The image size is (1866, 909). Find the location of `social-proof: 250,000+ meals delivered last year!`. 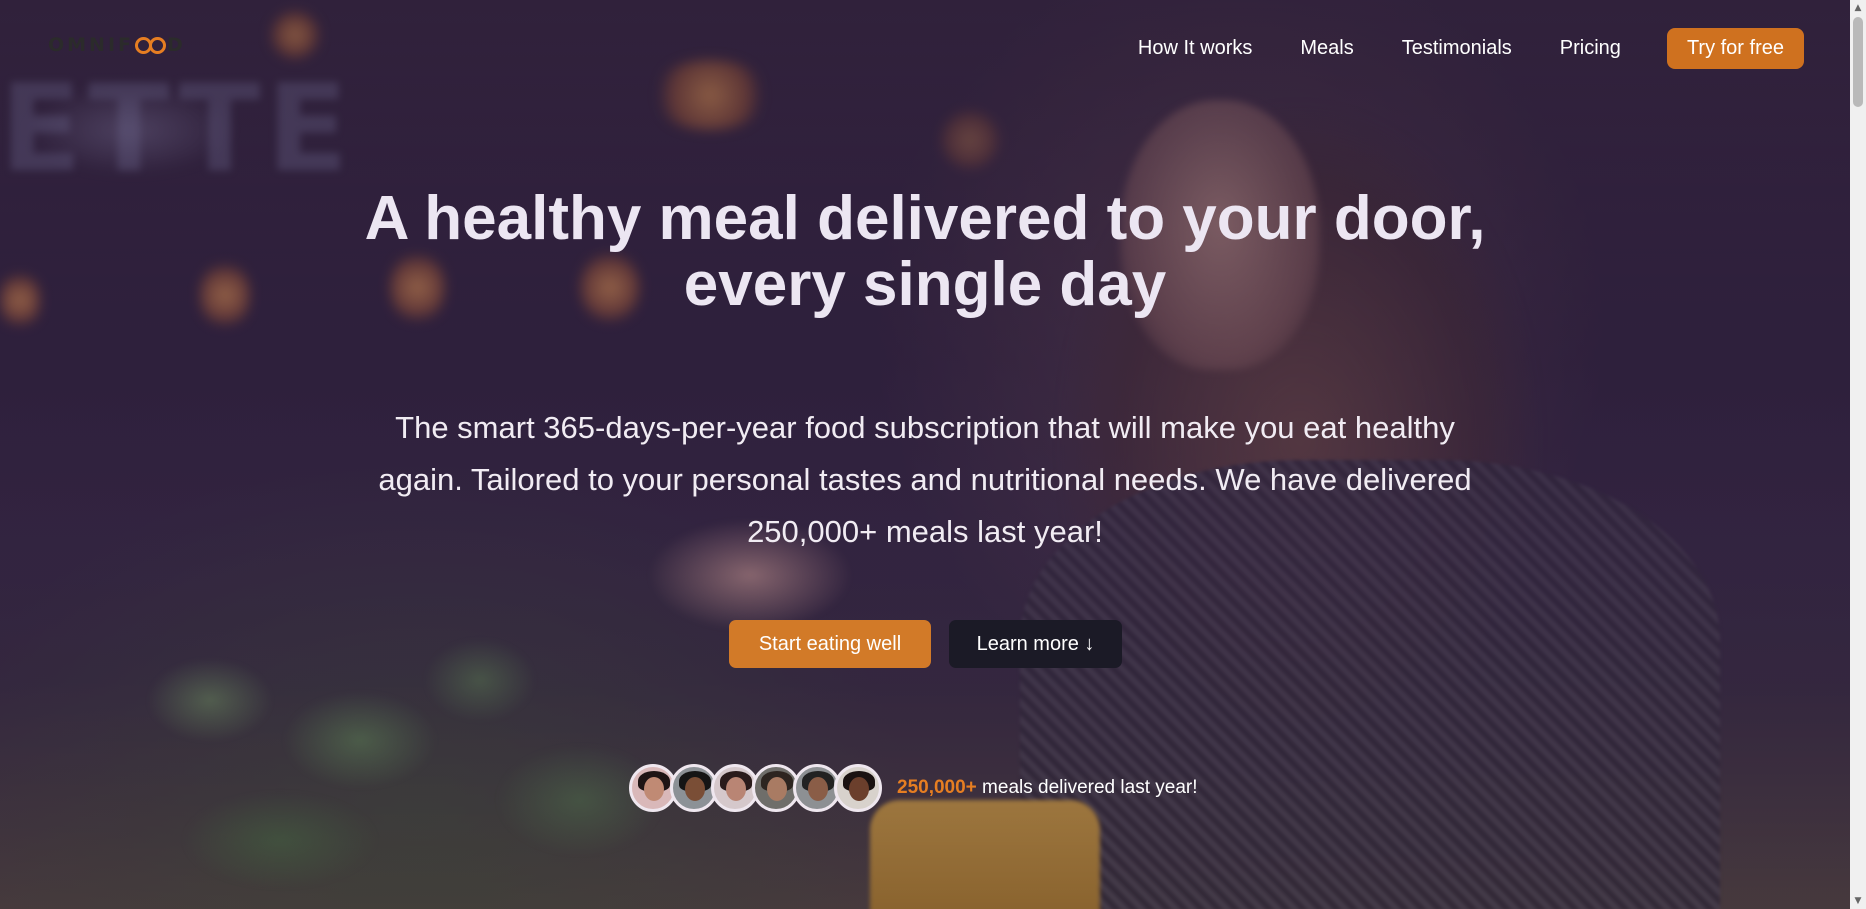

social-proof: 250,000+ meals delivered last year! is located at coordinates (913, 788).